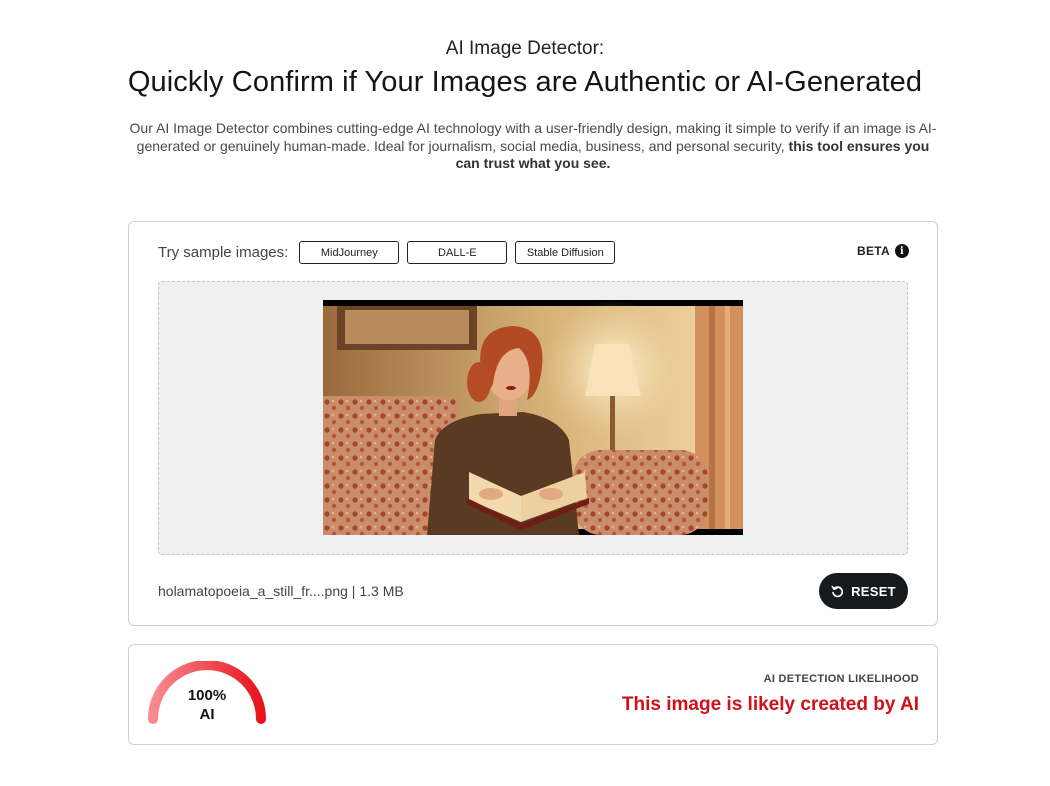 This screenshot has width=1050, height=786. I want to click on reset-icon, so click(837, 591).